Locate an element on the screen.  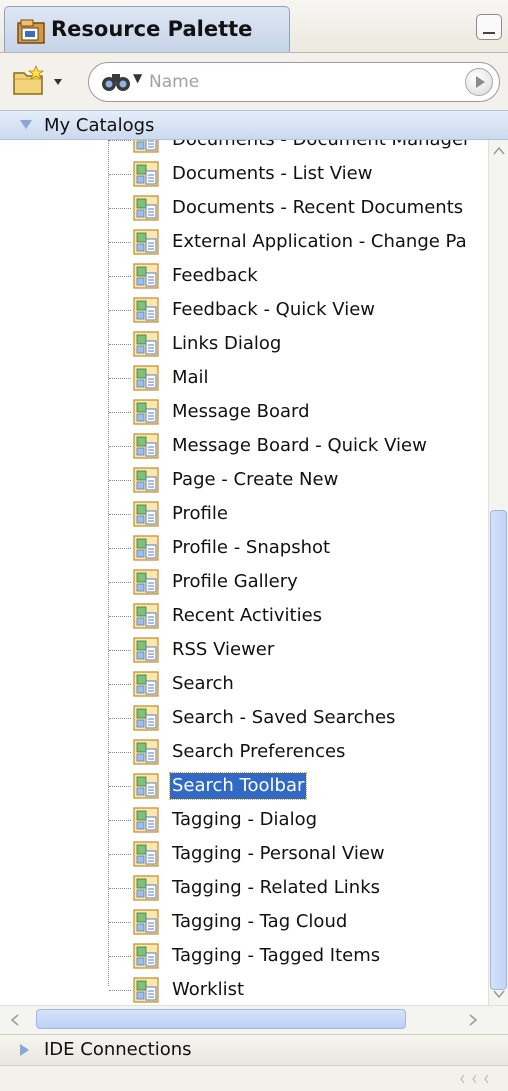
tree-item-label: Recent Activities is located at coordinates (247, 615).